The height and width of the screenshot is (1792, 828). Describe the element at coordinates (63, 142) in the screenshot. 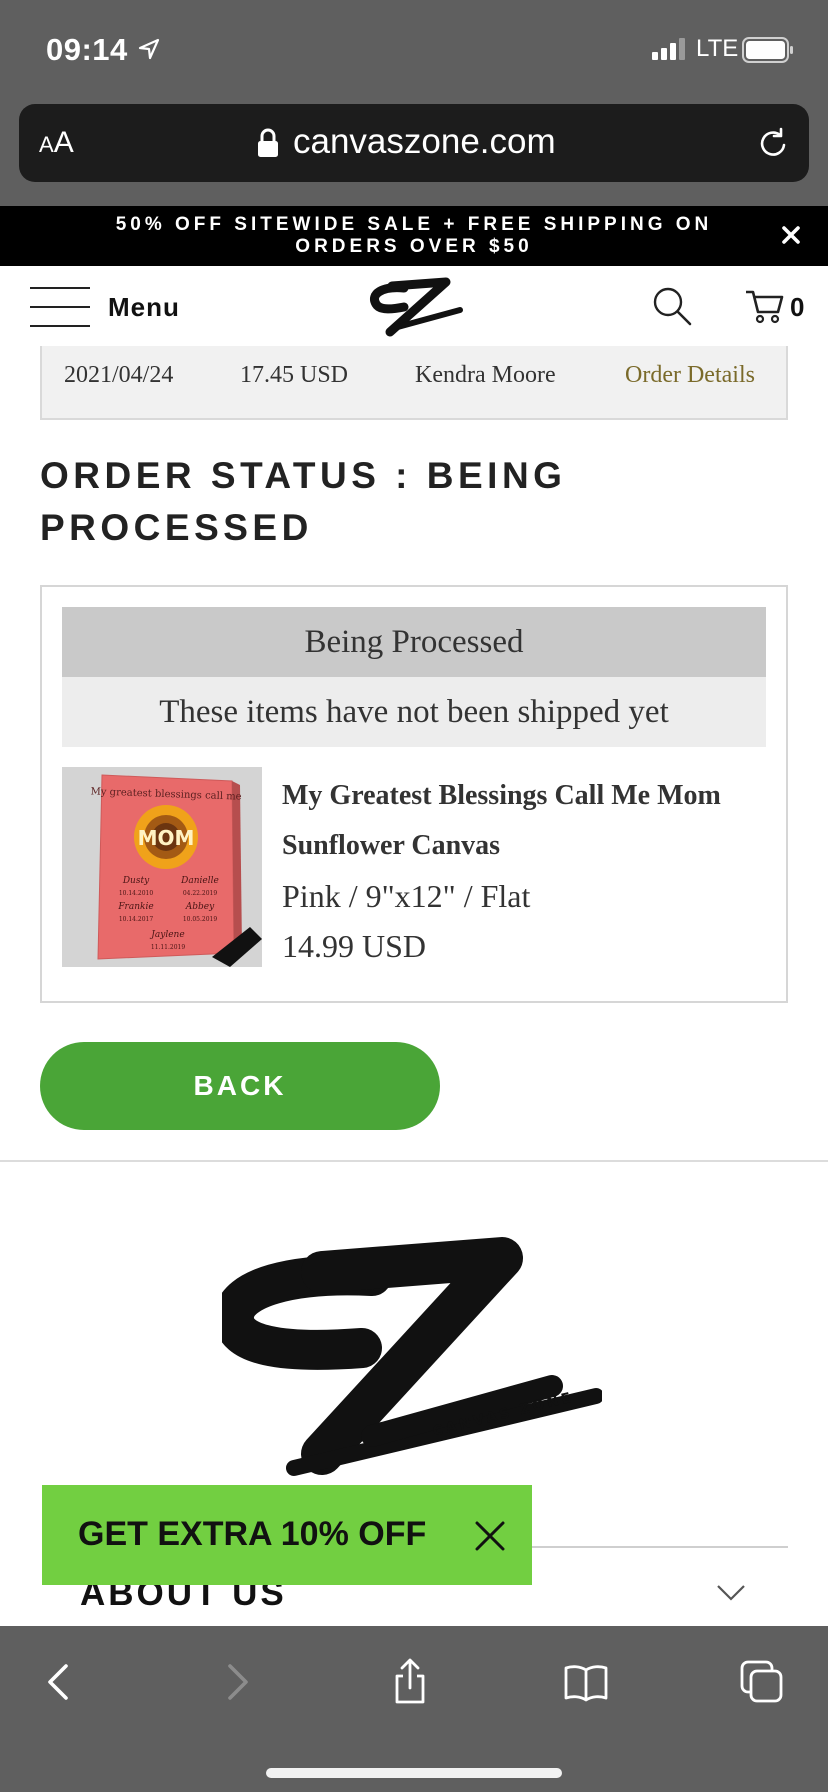

I see `text-size-big-glyph: A` at that location.